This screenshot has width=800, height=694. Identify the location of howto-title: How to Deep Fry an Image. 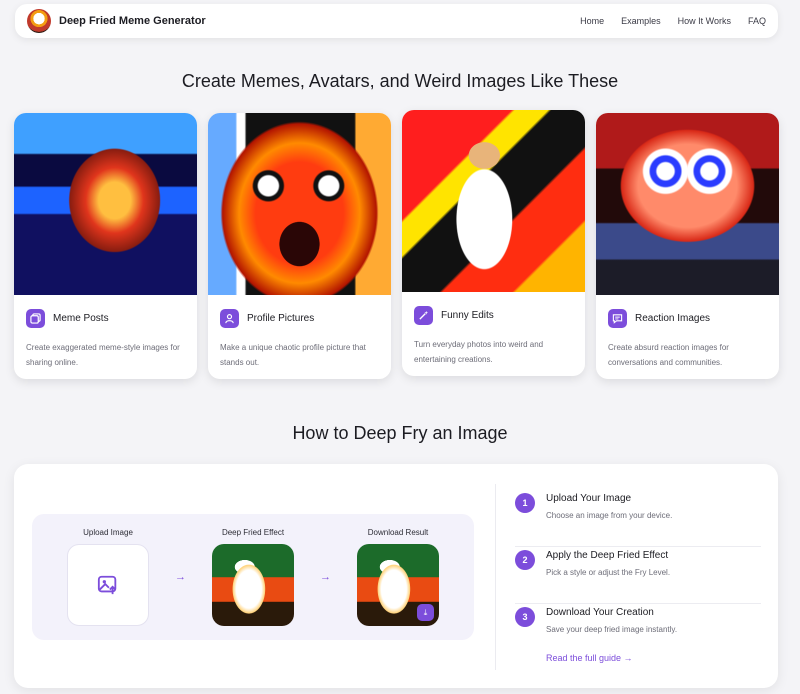
(400, 433).